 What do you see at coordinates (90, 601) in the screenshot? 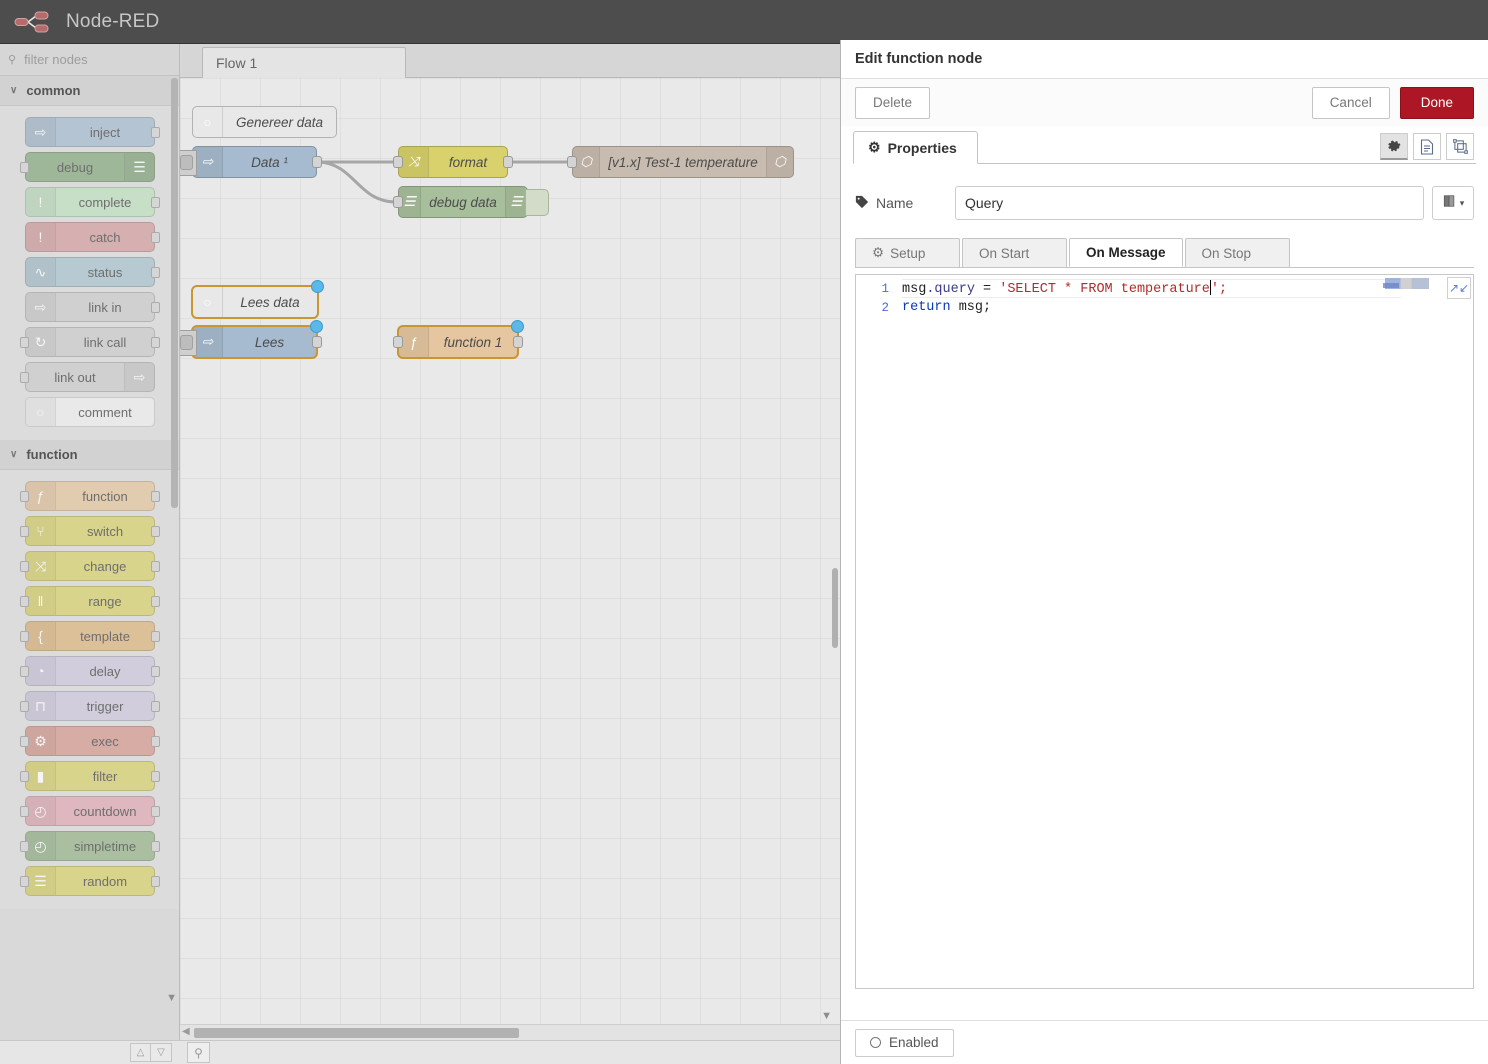
I see `palette-node-range: ‖ range` at bounding box center [90, 601].